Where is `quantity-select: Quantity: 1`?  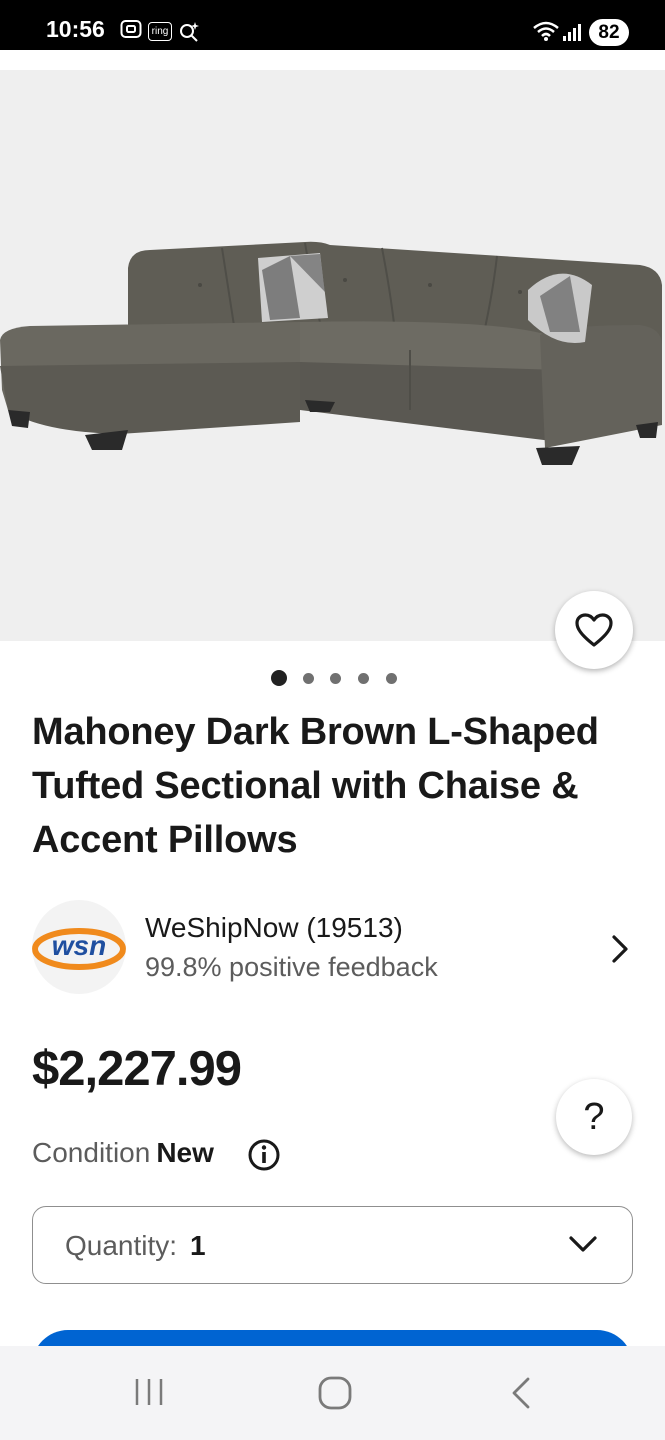
quantity-select: Quantity: 1 is located at coordinates (332, 1245).